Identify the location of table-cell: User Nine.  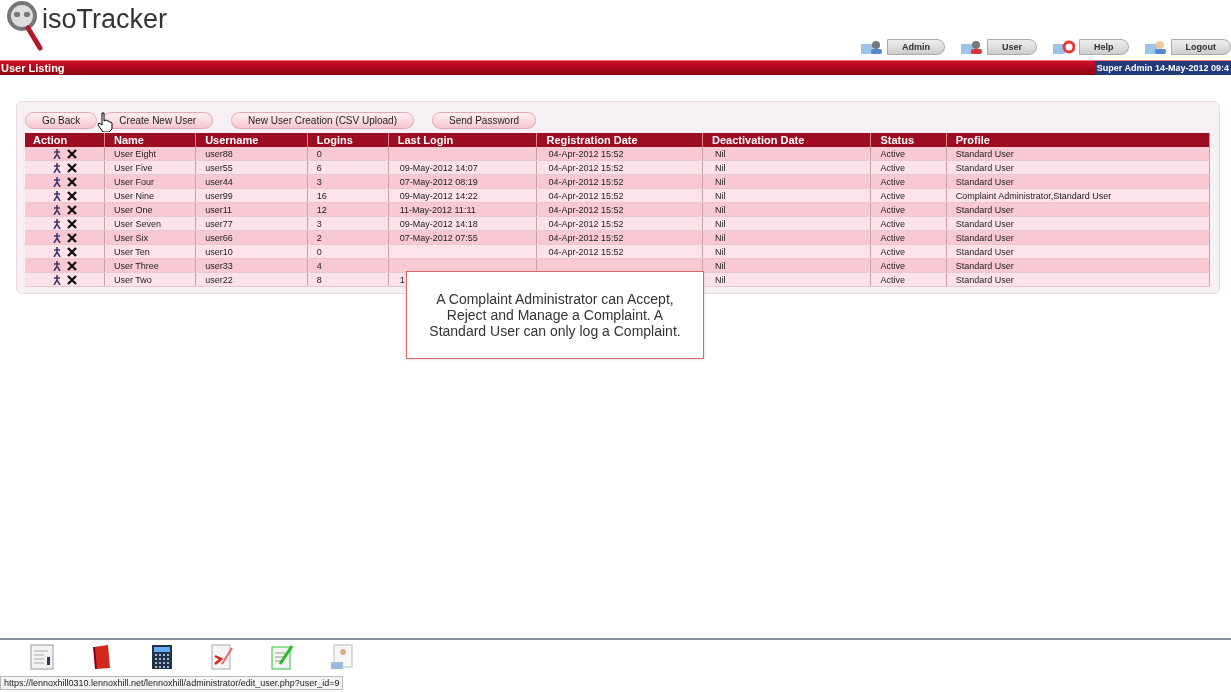
(134, 195).